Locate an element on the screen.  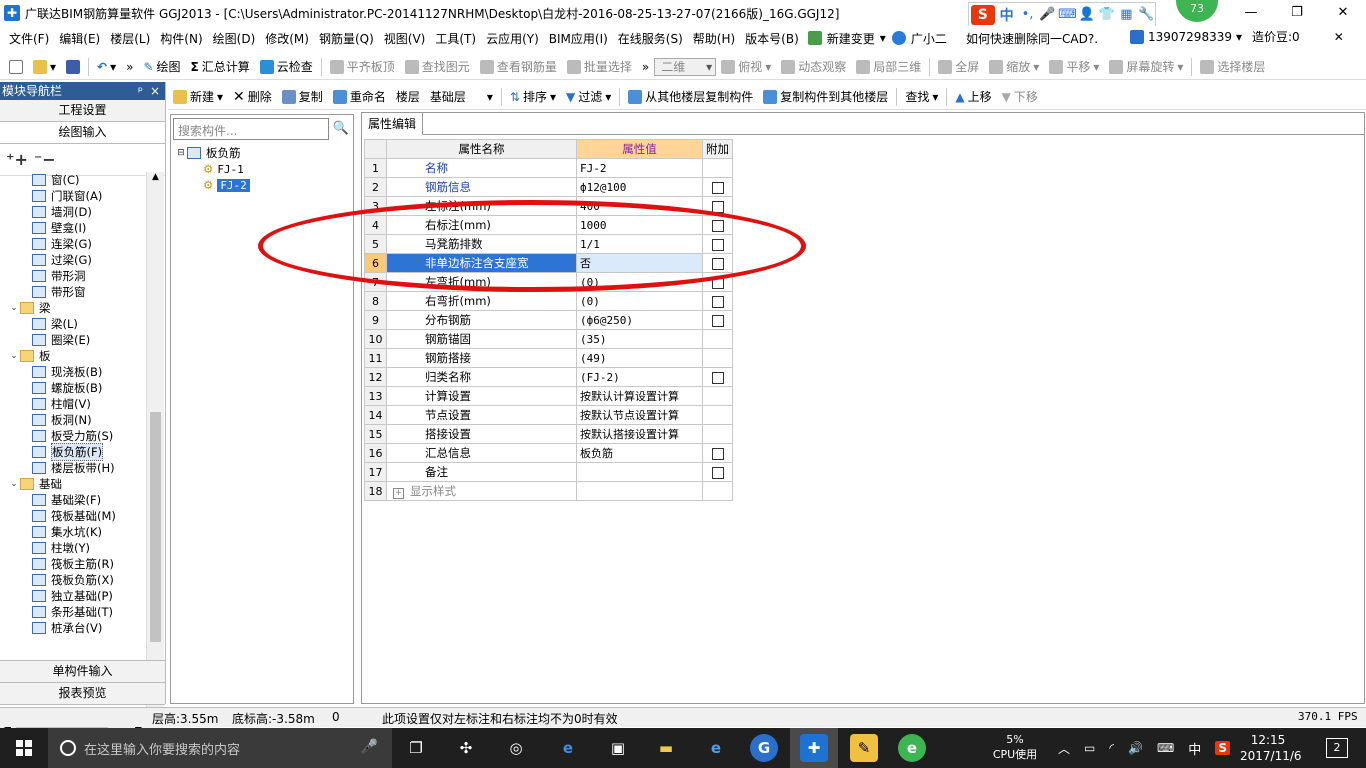
tree-folder-row: ⌄ 基础 is located at coordinates (73, 484).